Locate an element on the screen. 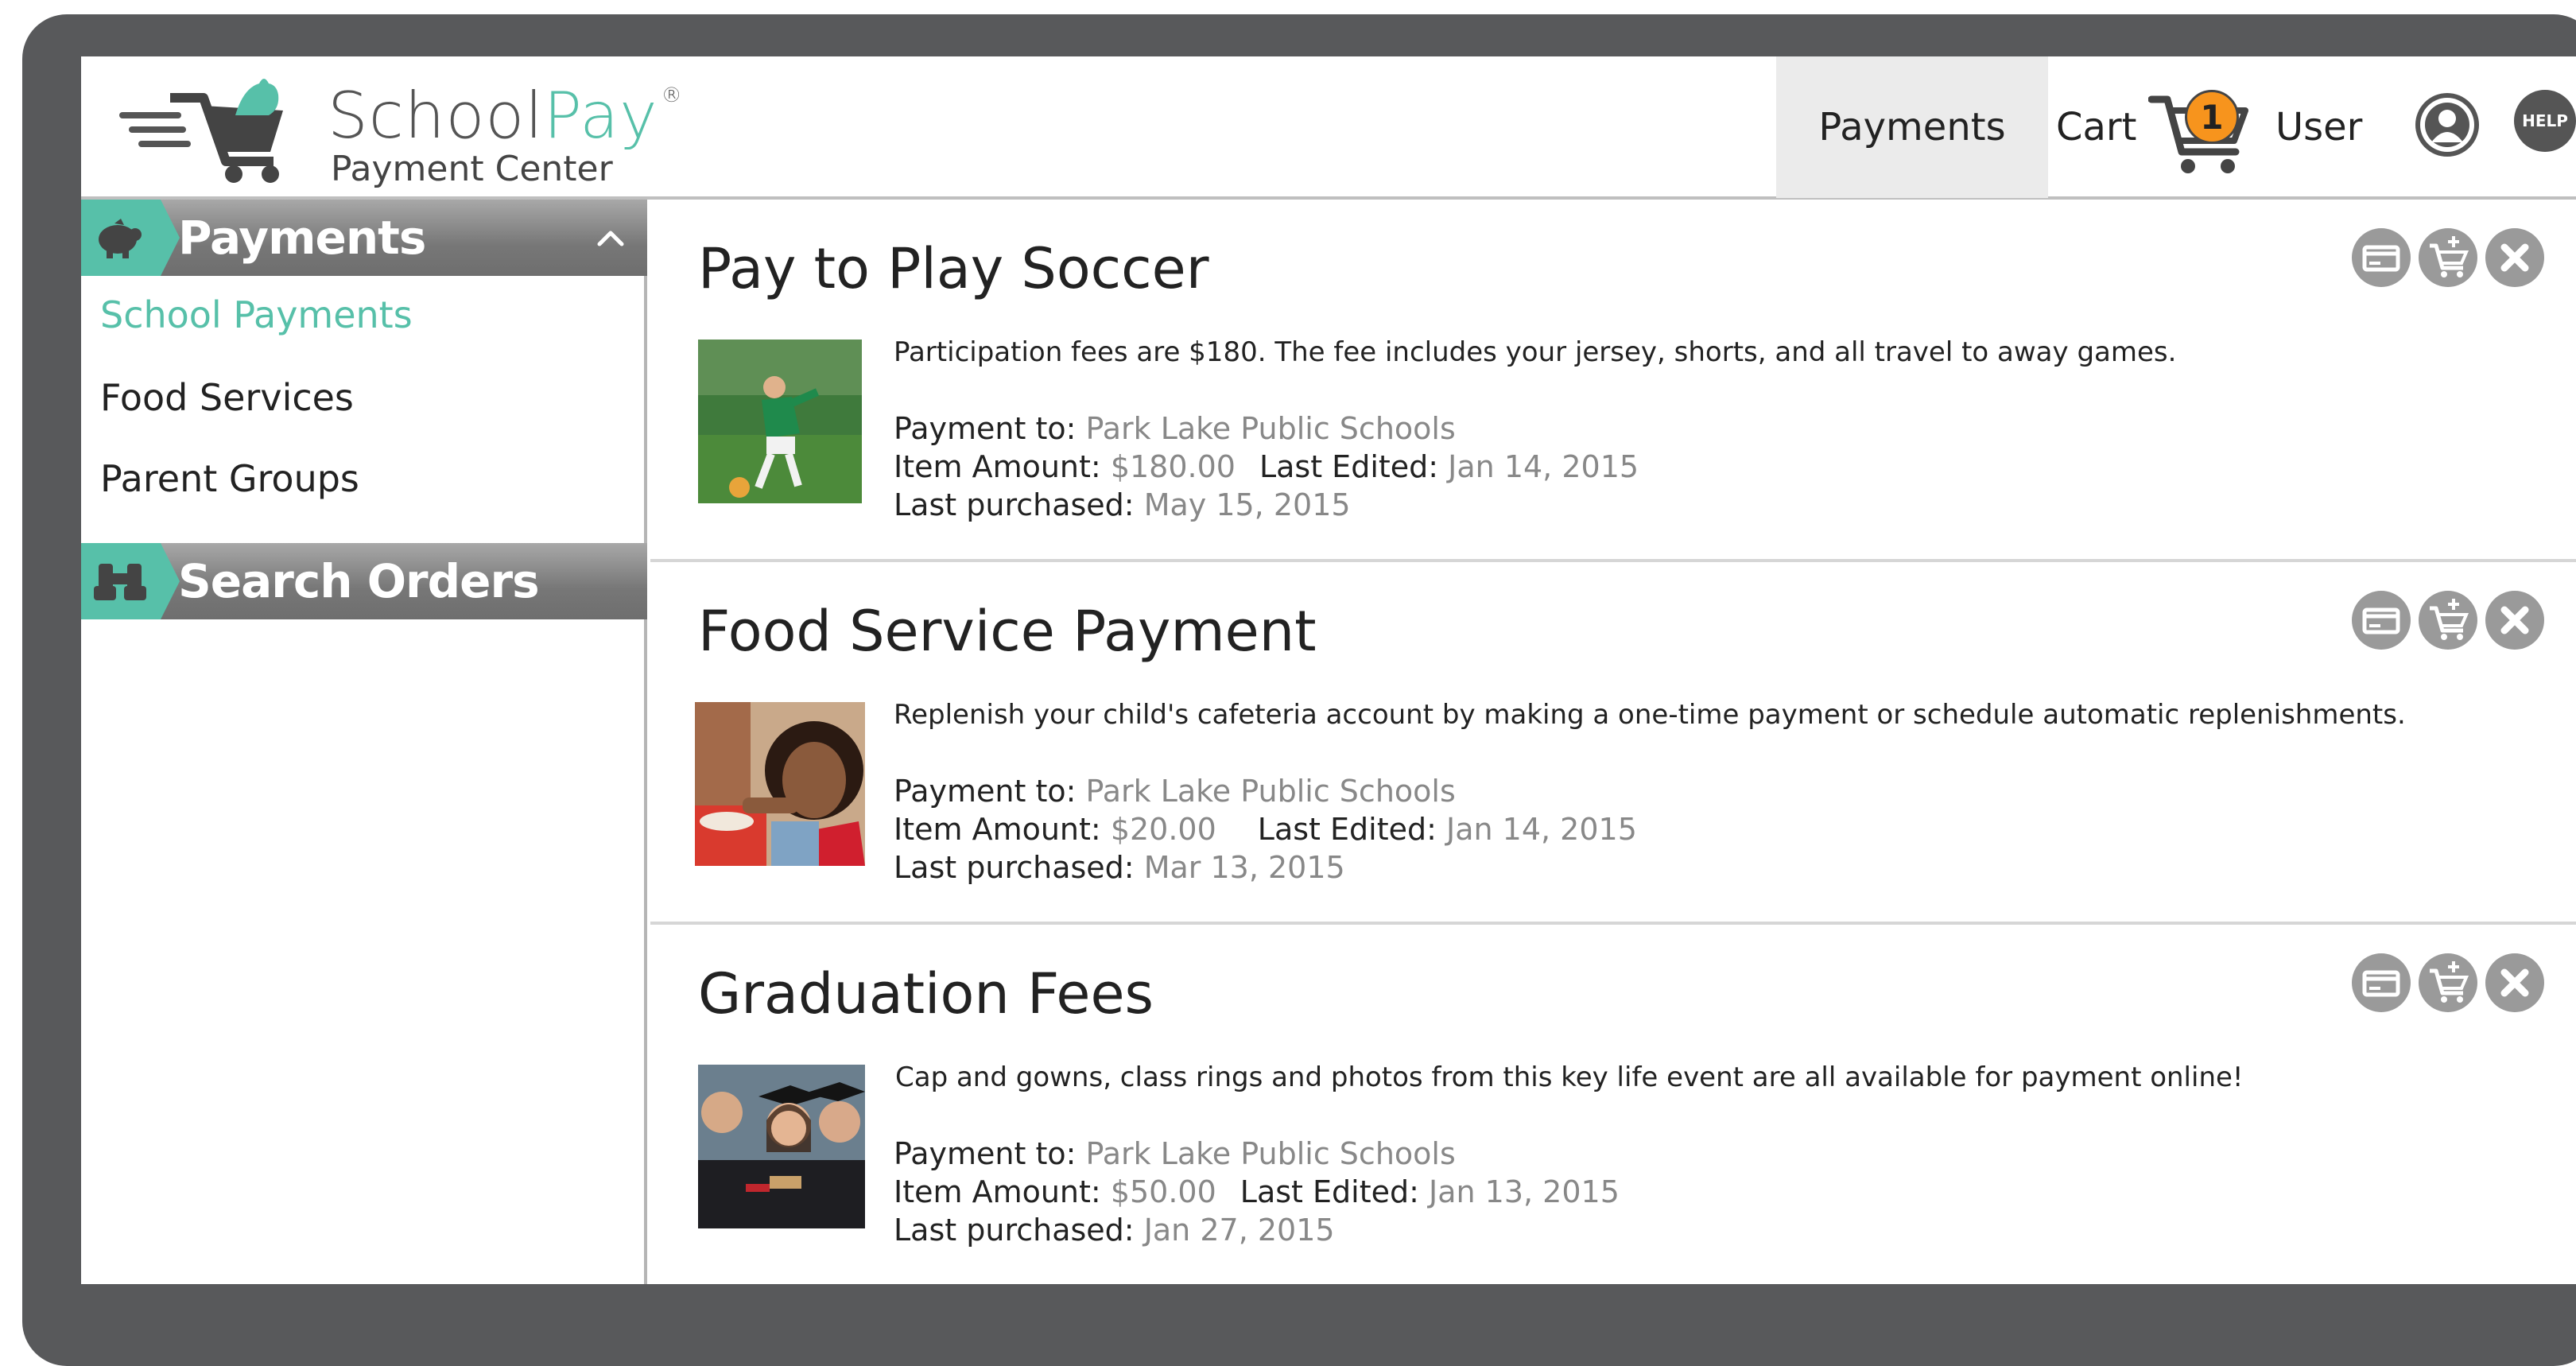 The height and width of the screenshot is (1366, 2576). schoolpay-logo: SchoolPay ® Payment Center is located at coordinates (398, 129).